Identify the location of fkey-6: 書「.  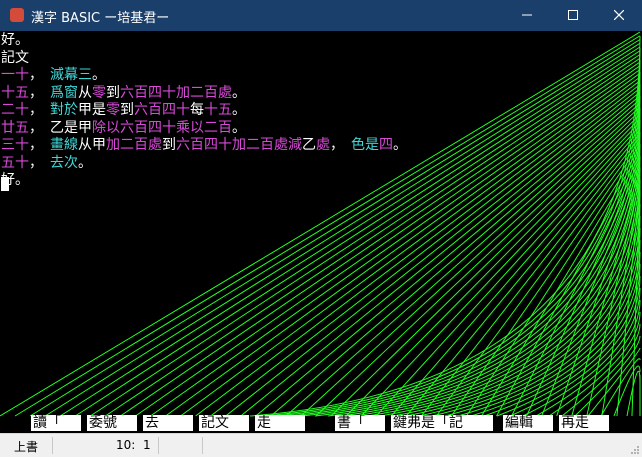
(360, 423).